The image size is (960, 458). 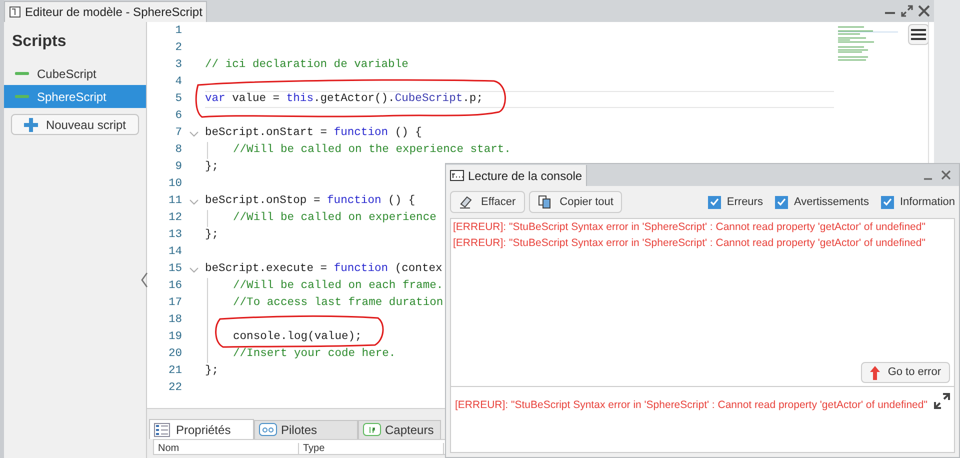 I want to click on maximize-icon, so click(x=907, y=11).